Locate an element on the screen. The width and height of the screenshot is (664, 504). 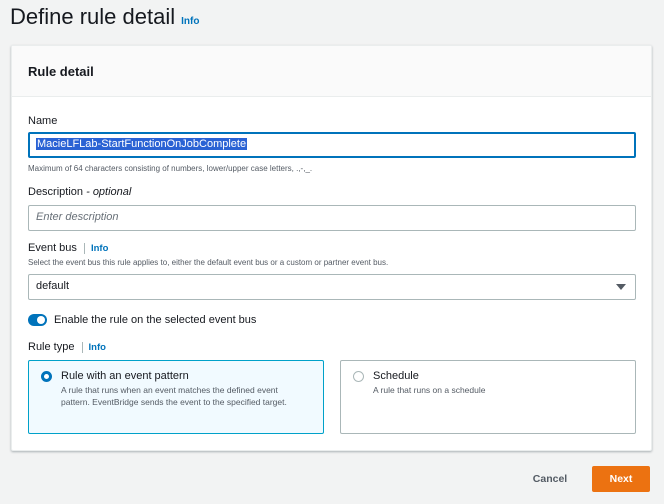
description-input: Enter description is located at coordinates (332, 218).